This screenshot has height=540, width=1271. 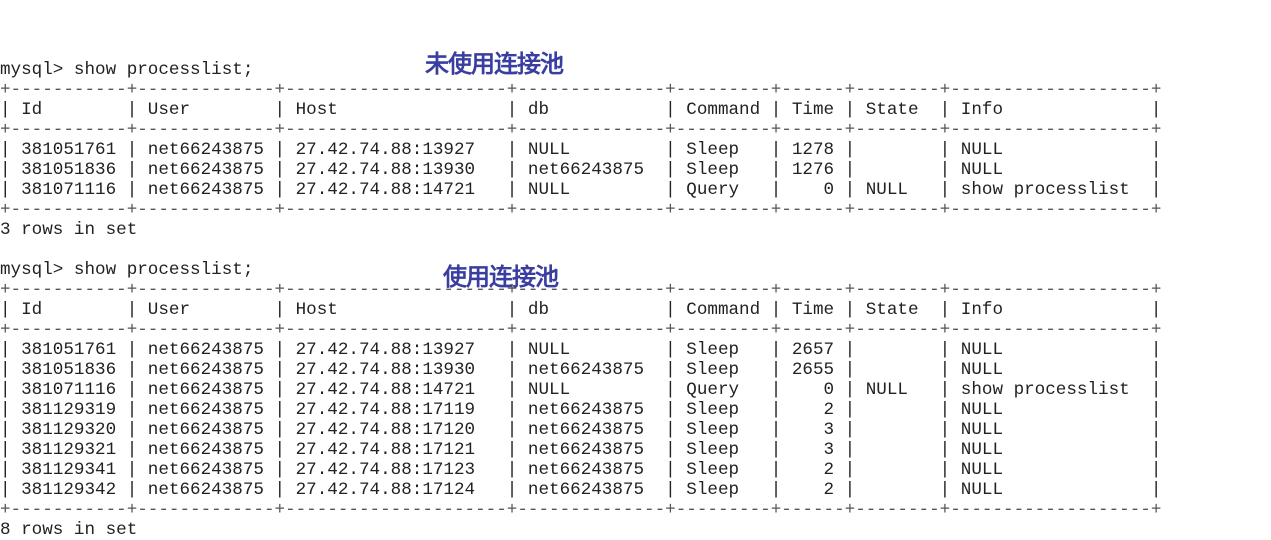 What do you see at coordinates (69, 230) in the screenshot?
I see `row-count: 3 rows in set` at bounding box center [69, 230].